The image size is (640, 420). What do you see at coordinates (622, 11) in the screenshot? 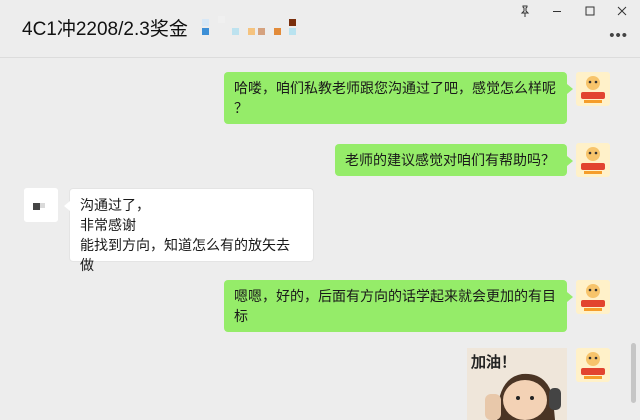
I see `close-icon` at bounding box center [622, 11].